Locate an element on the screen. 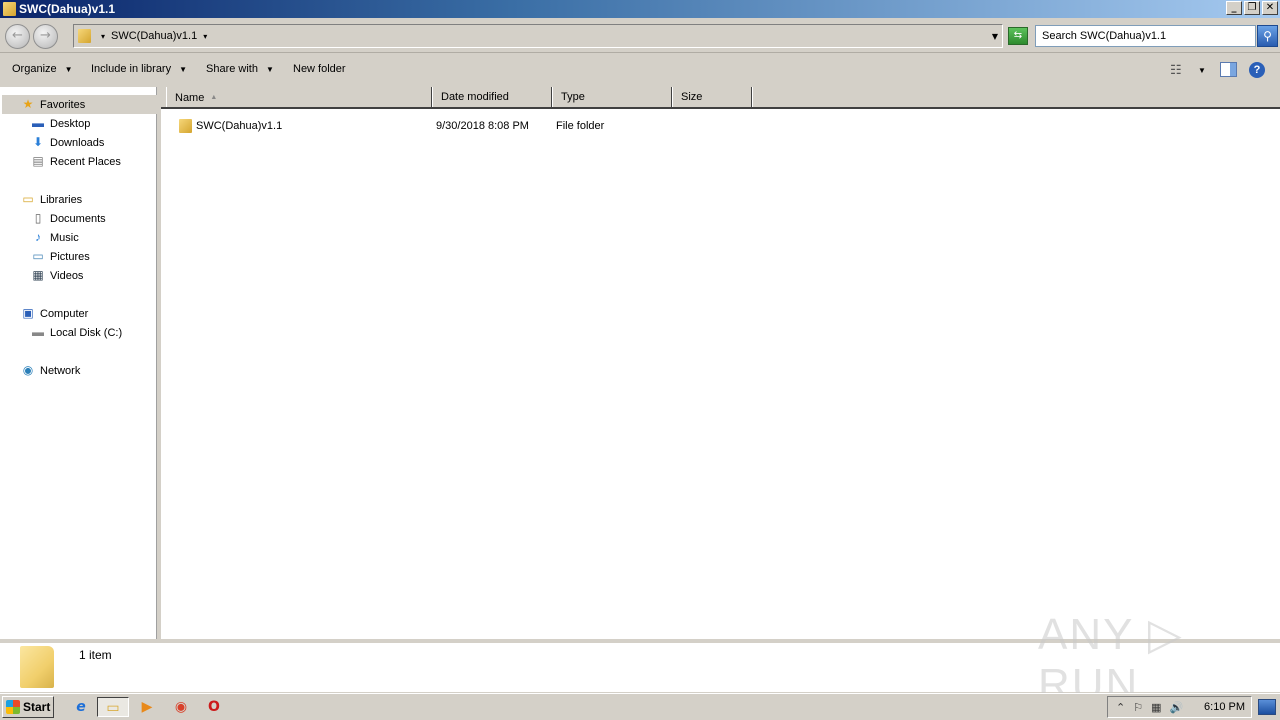 The height and width of the screenshot is (720, 1280). organize-button: Organize ▼ is located at coordinates (42, 69).